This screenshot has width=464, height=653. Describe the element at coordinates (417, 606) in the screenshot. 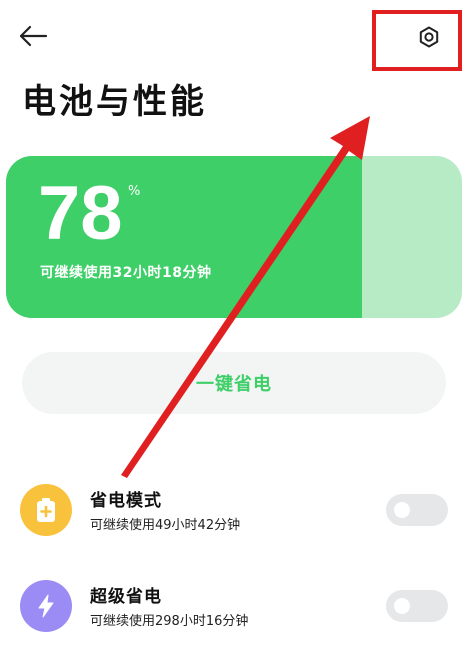

I see `ultra-power-saving-toggle` at that location.